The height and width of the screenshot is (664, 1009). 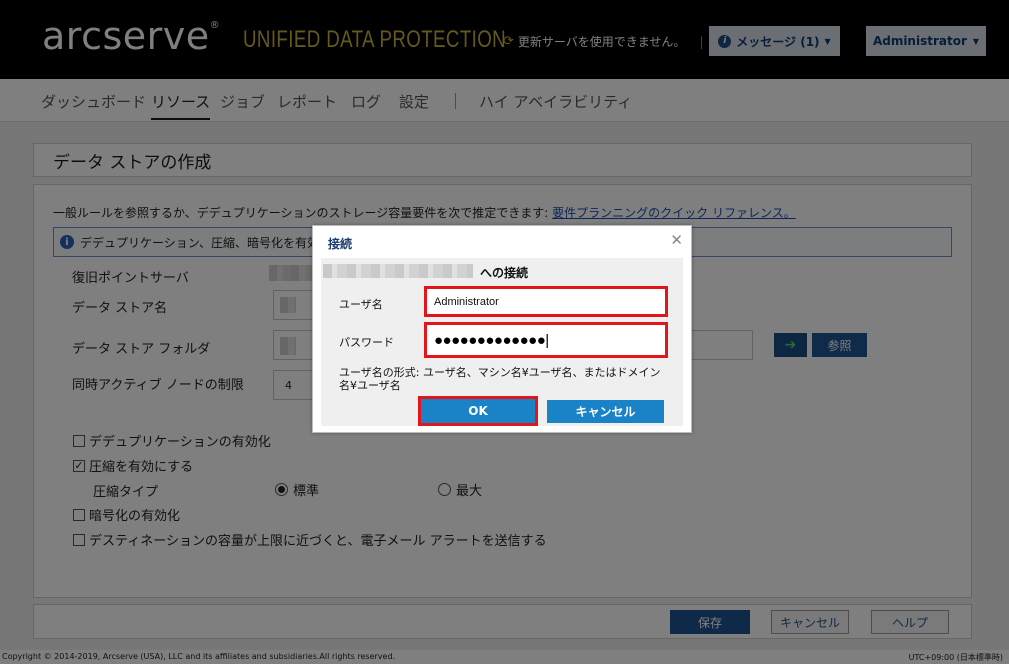 I want to click on dialog-title: 接続, so click(x=340, y=244).